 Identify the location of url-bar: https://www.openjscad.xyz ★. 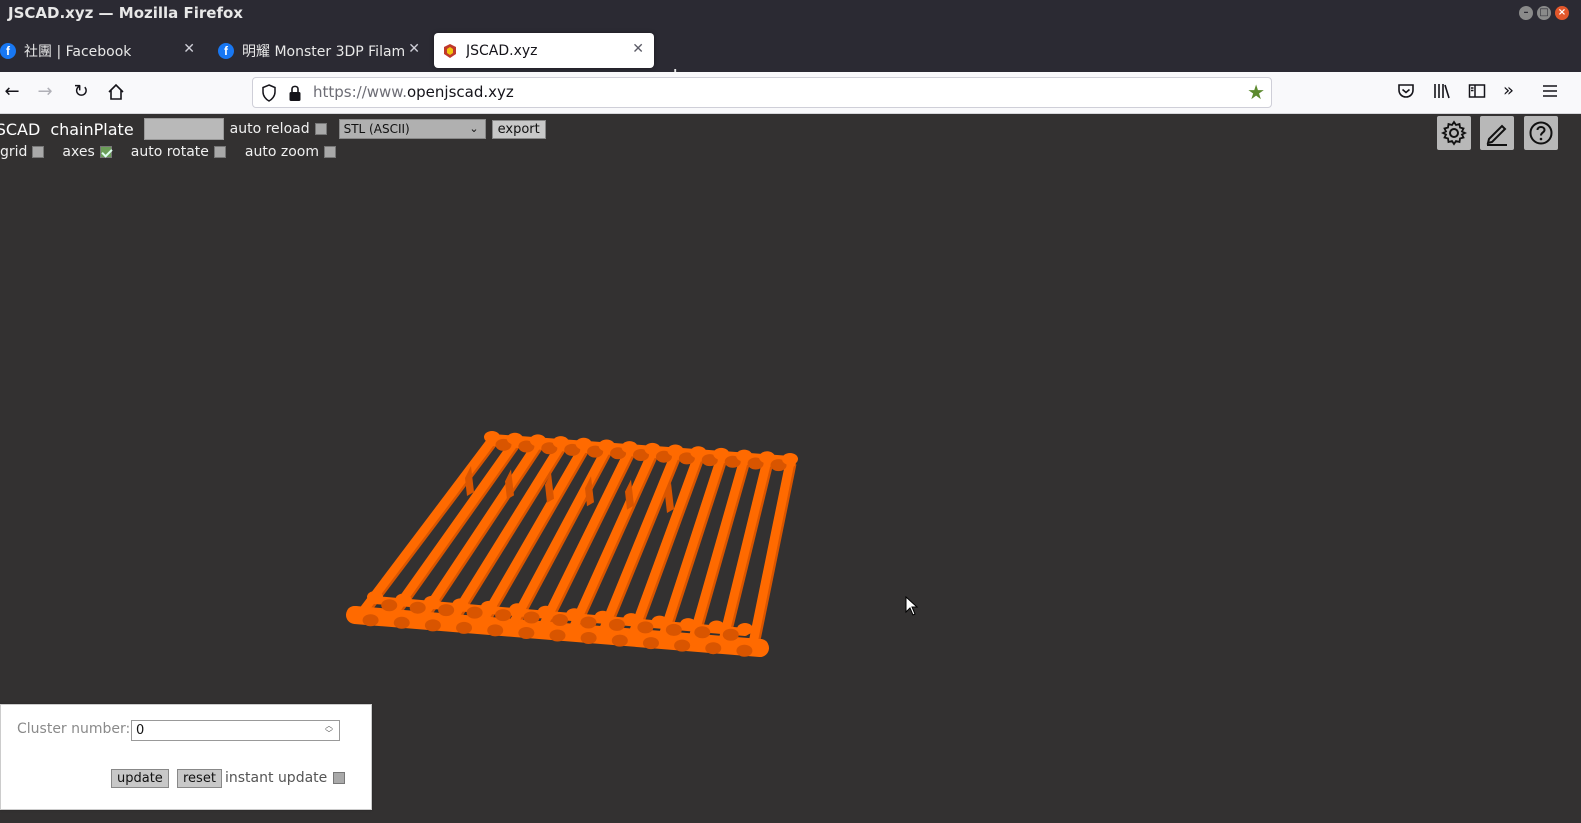
(762, 92).